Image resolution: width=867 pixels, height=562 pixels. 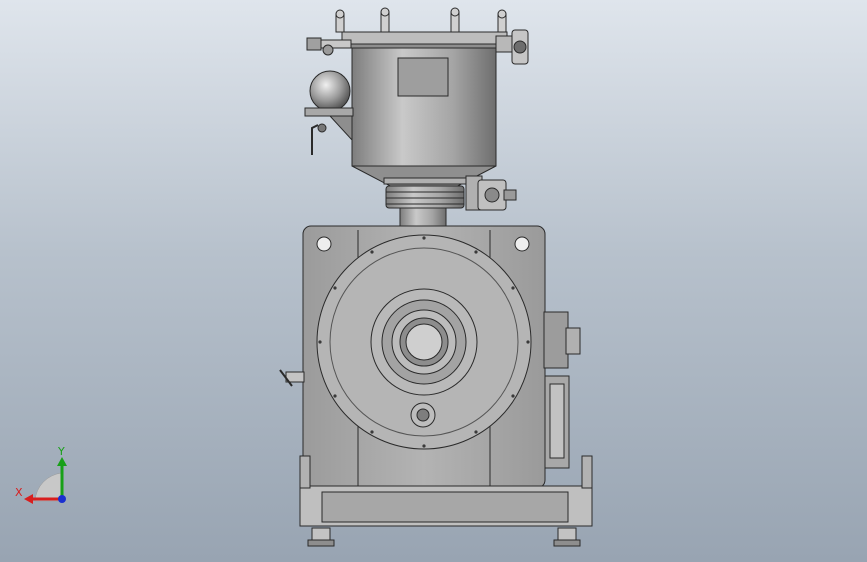 I want to click on y-axis-arrow, so click(x=62, y=461).